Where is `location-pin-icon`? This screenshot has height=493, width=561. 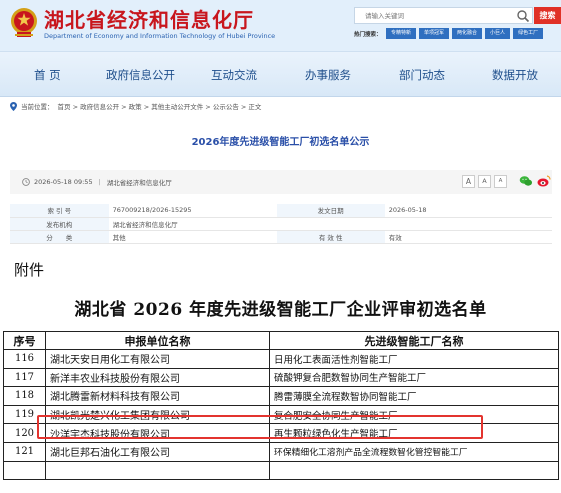 location-pin-icon is located at coordinates (13, 106).